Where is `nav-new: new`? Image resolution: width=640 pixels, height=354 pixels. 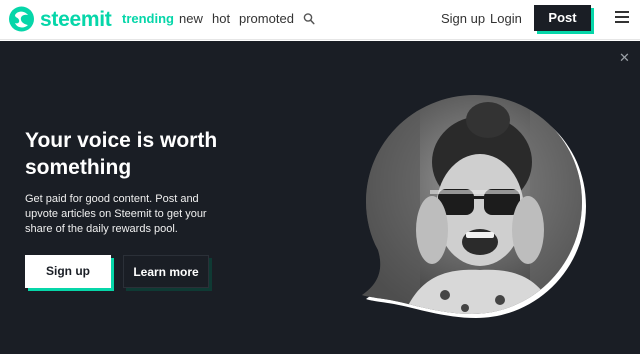 nav-new: new is located at coordinates (191, 18).